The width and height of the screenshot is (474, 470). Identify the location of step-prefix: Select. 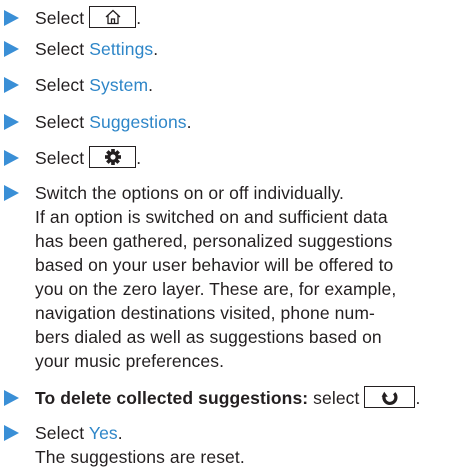
(60, 18).